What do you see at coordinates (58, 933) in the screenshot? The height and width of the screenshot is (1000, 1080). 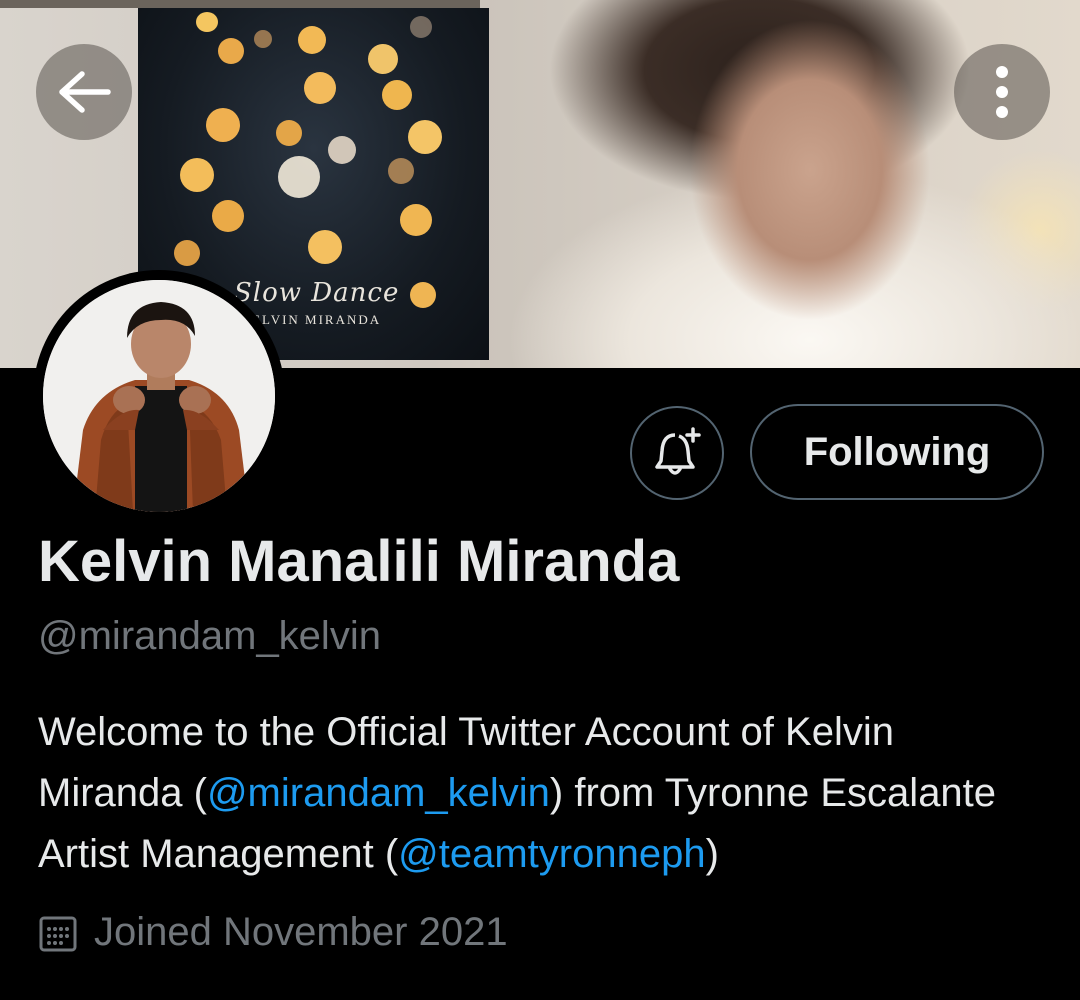 I see `calendar-icon` at bounding box center [58, 933].